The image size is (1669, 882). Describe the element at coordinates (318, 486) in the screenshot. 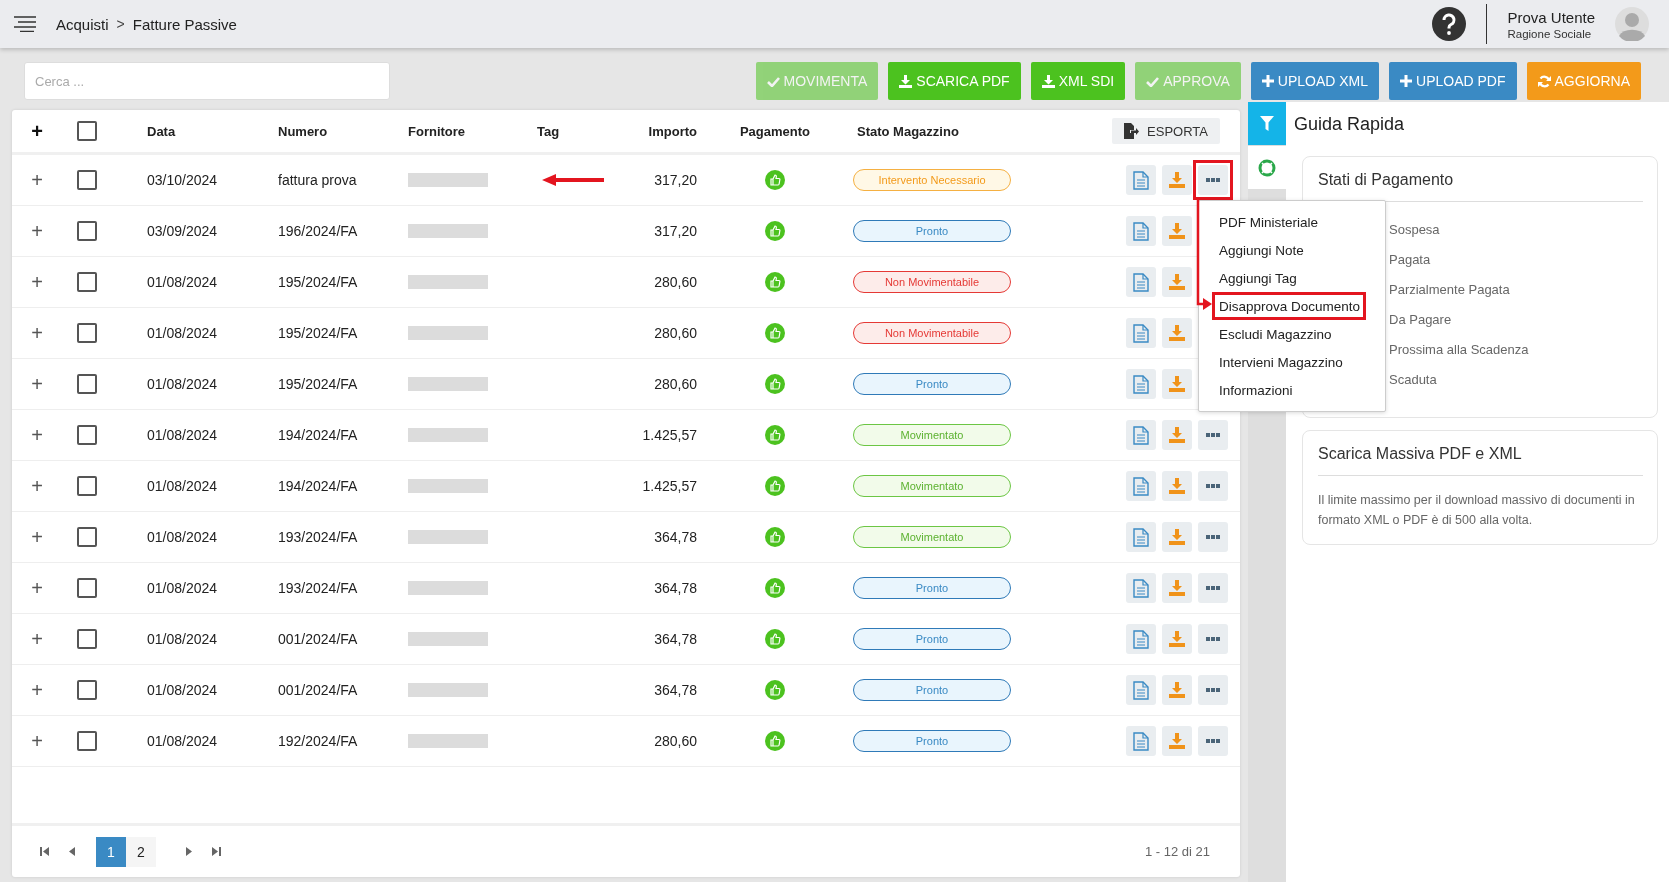

I see `number-cell-text: 194/2024/FA` at that location.